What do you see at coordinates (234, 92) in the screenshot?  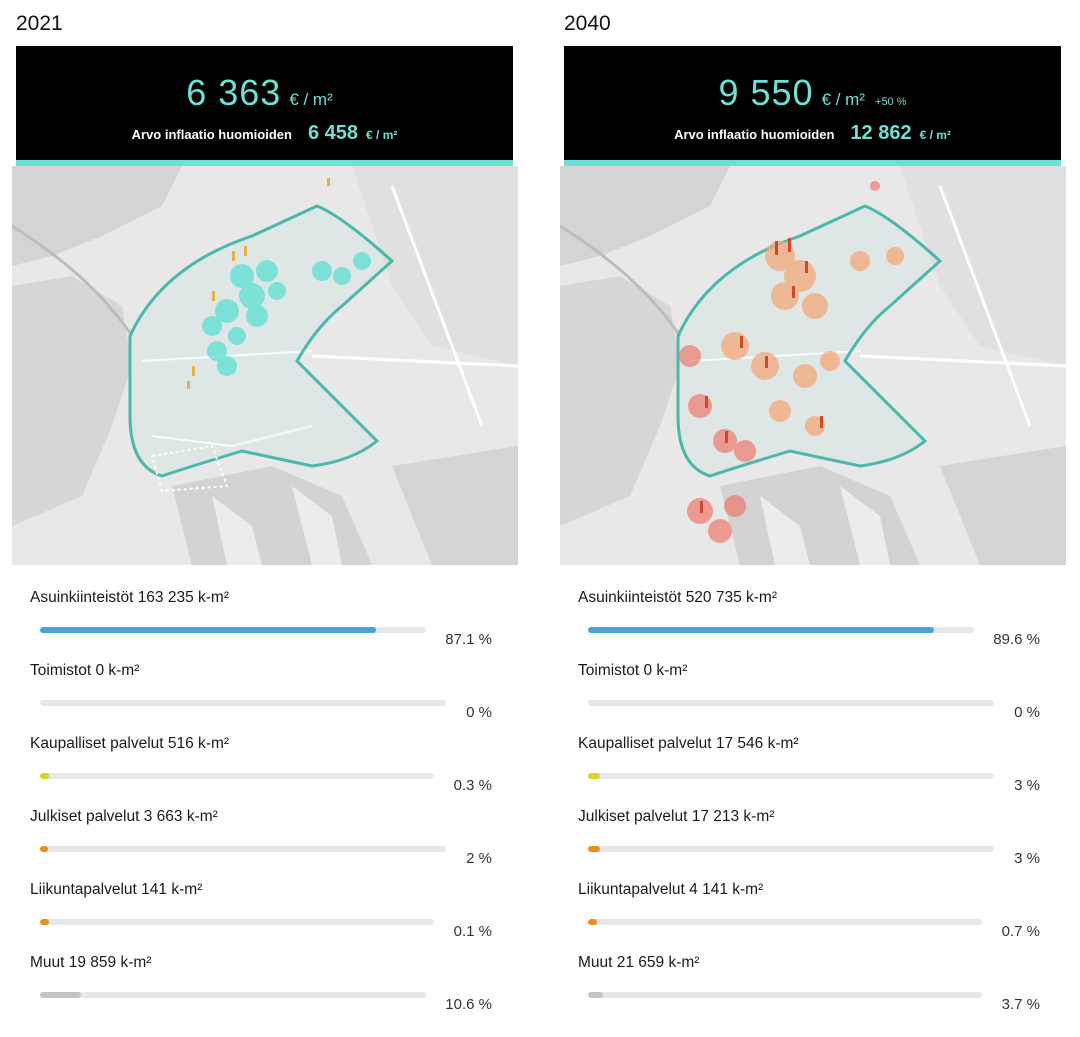 I see `price-value: 6 363` at bounding box center [234, 92].